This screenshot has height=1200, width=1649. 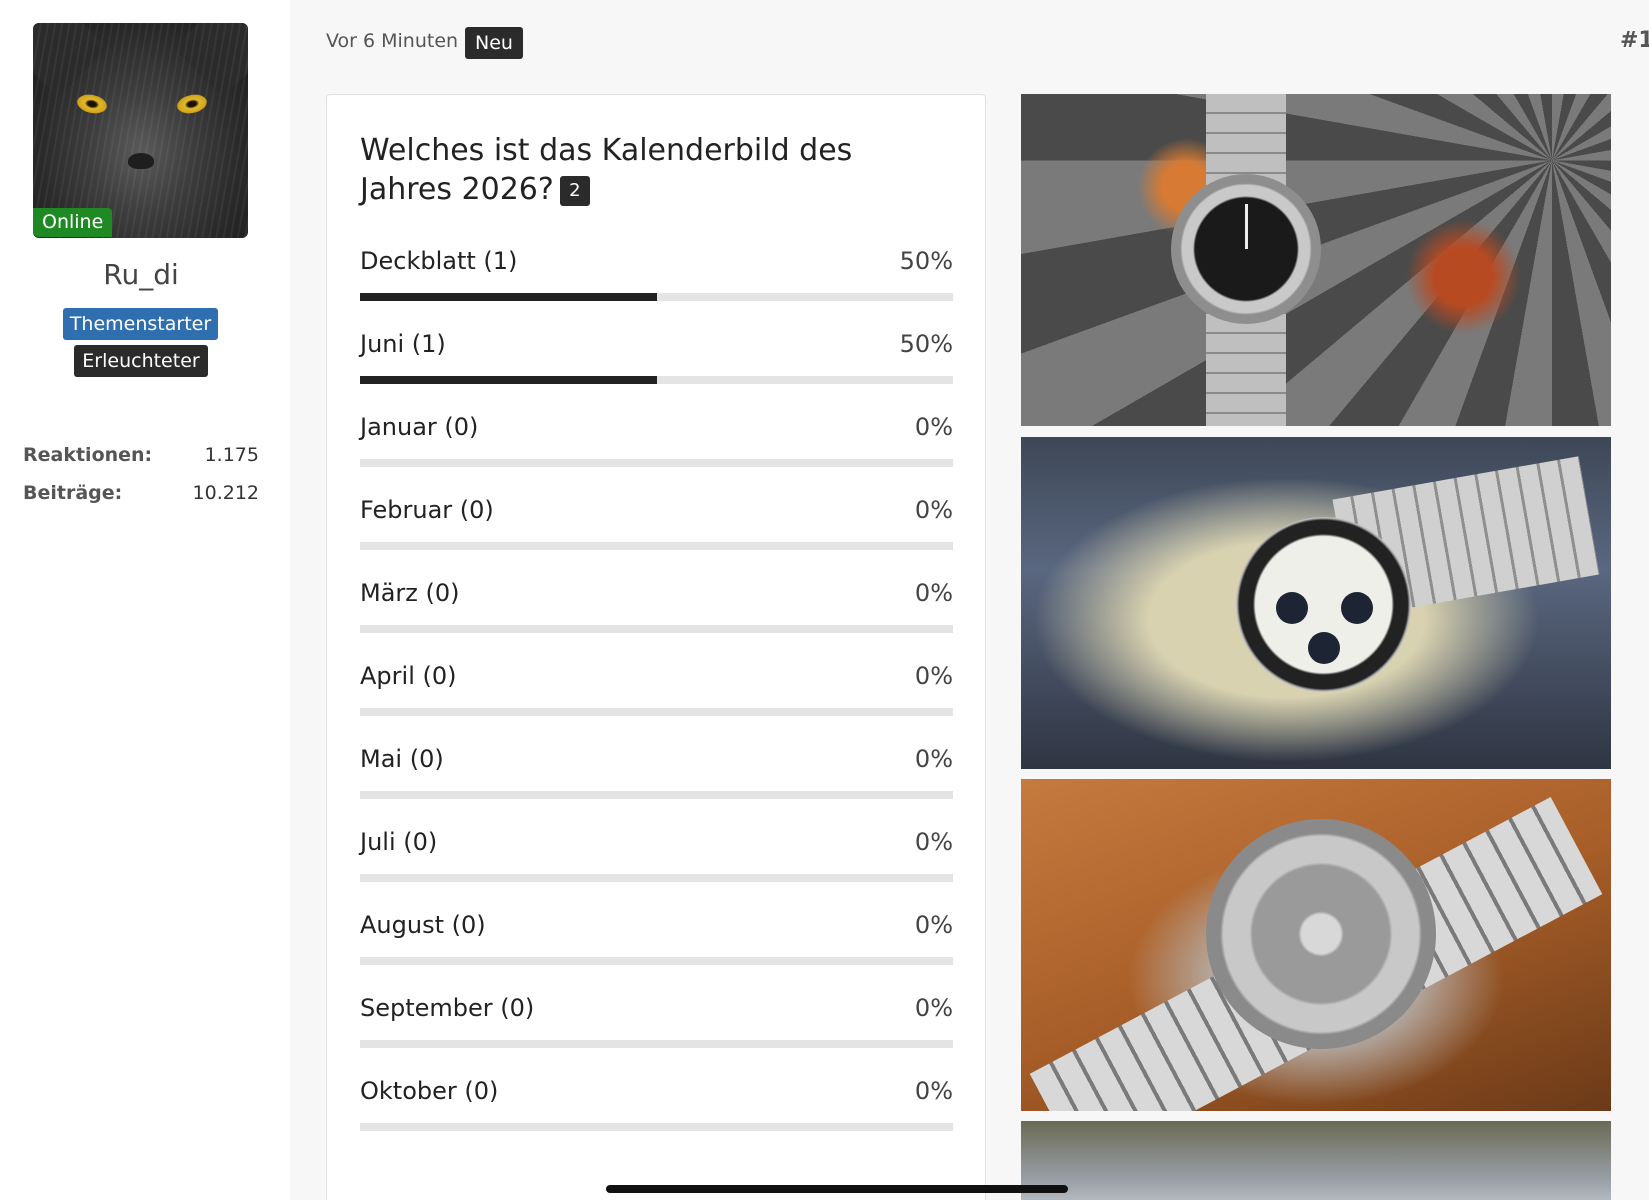 I want to click on new-badge: Neu, so click(x=494, y=43).